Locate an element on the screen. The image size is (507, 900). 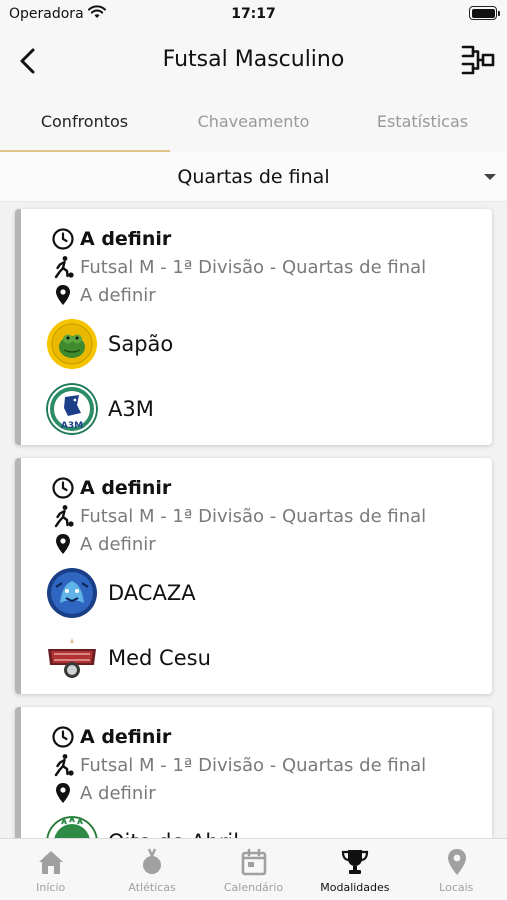
team-name: Sapão is located at coordinates (141, 344).